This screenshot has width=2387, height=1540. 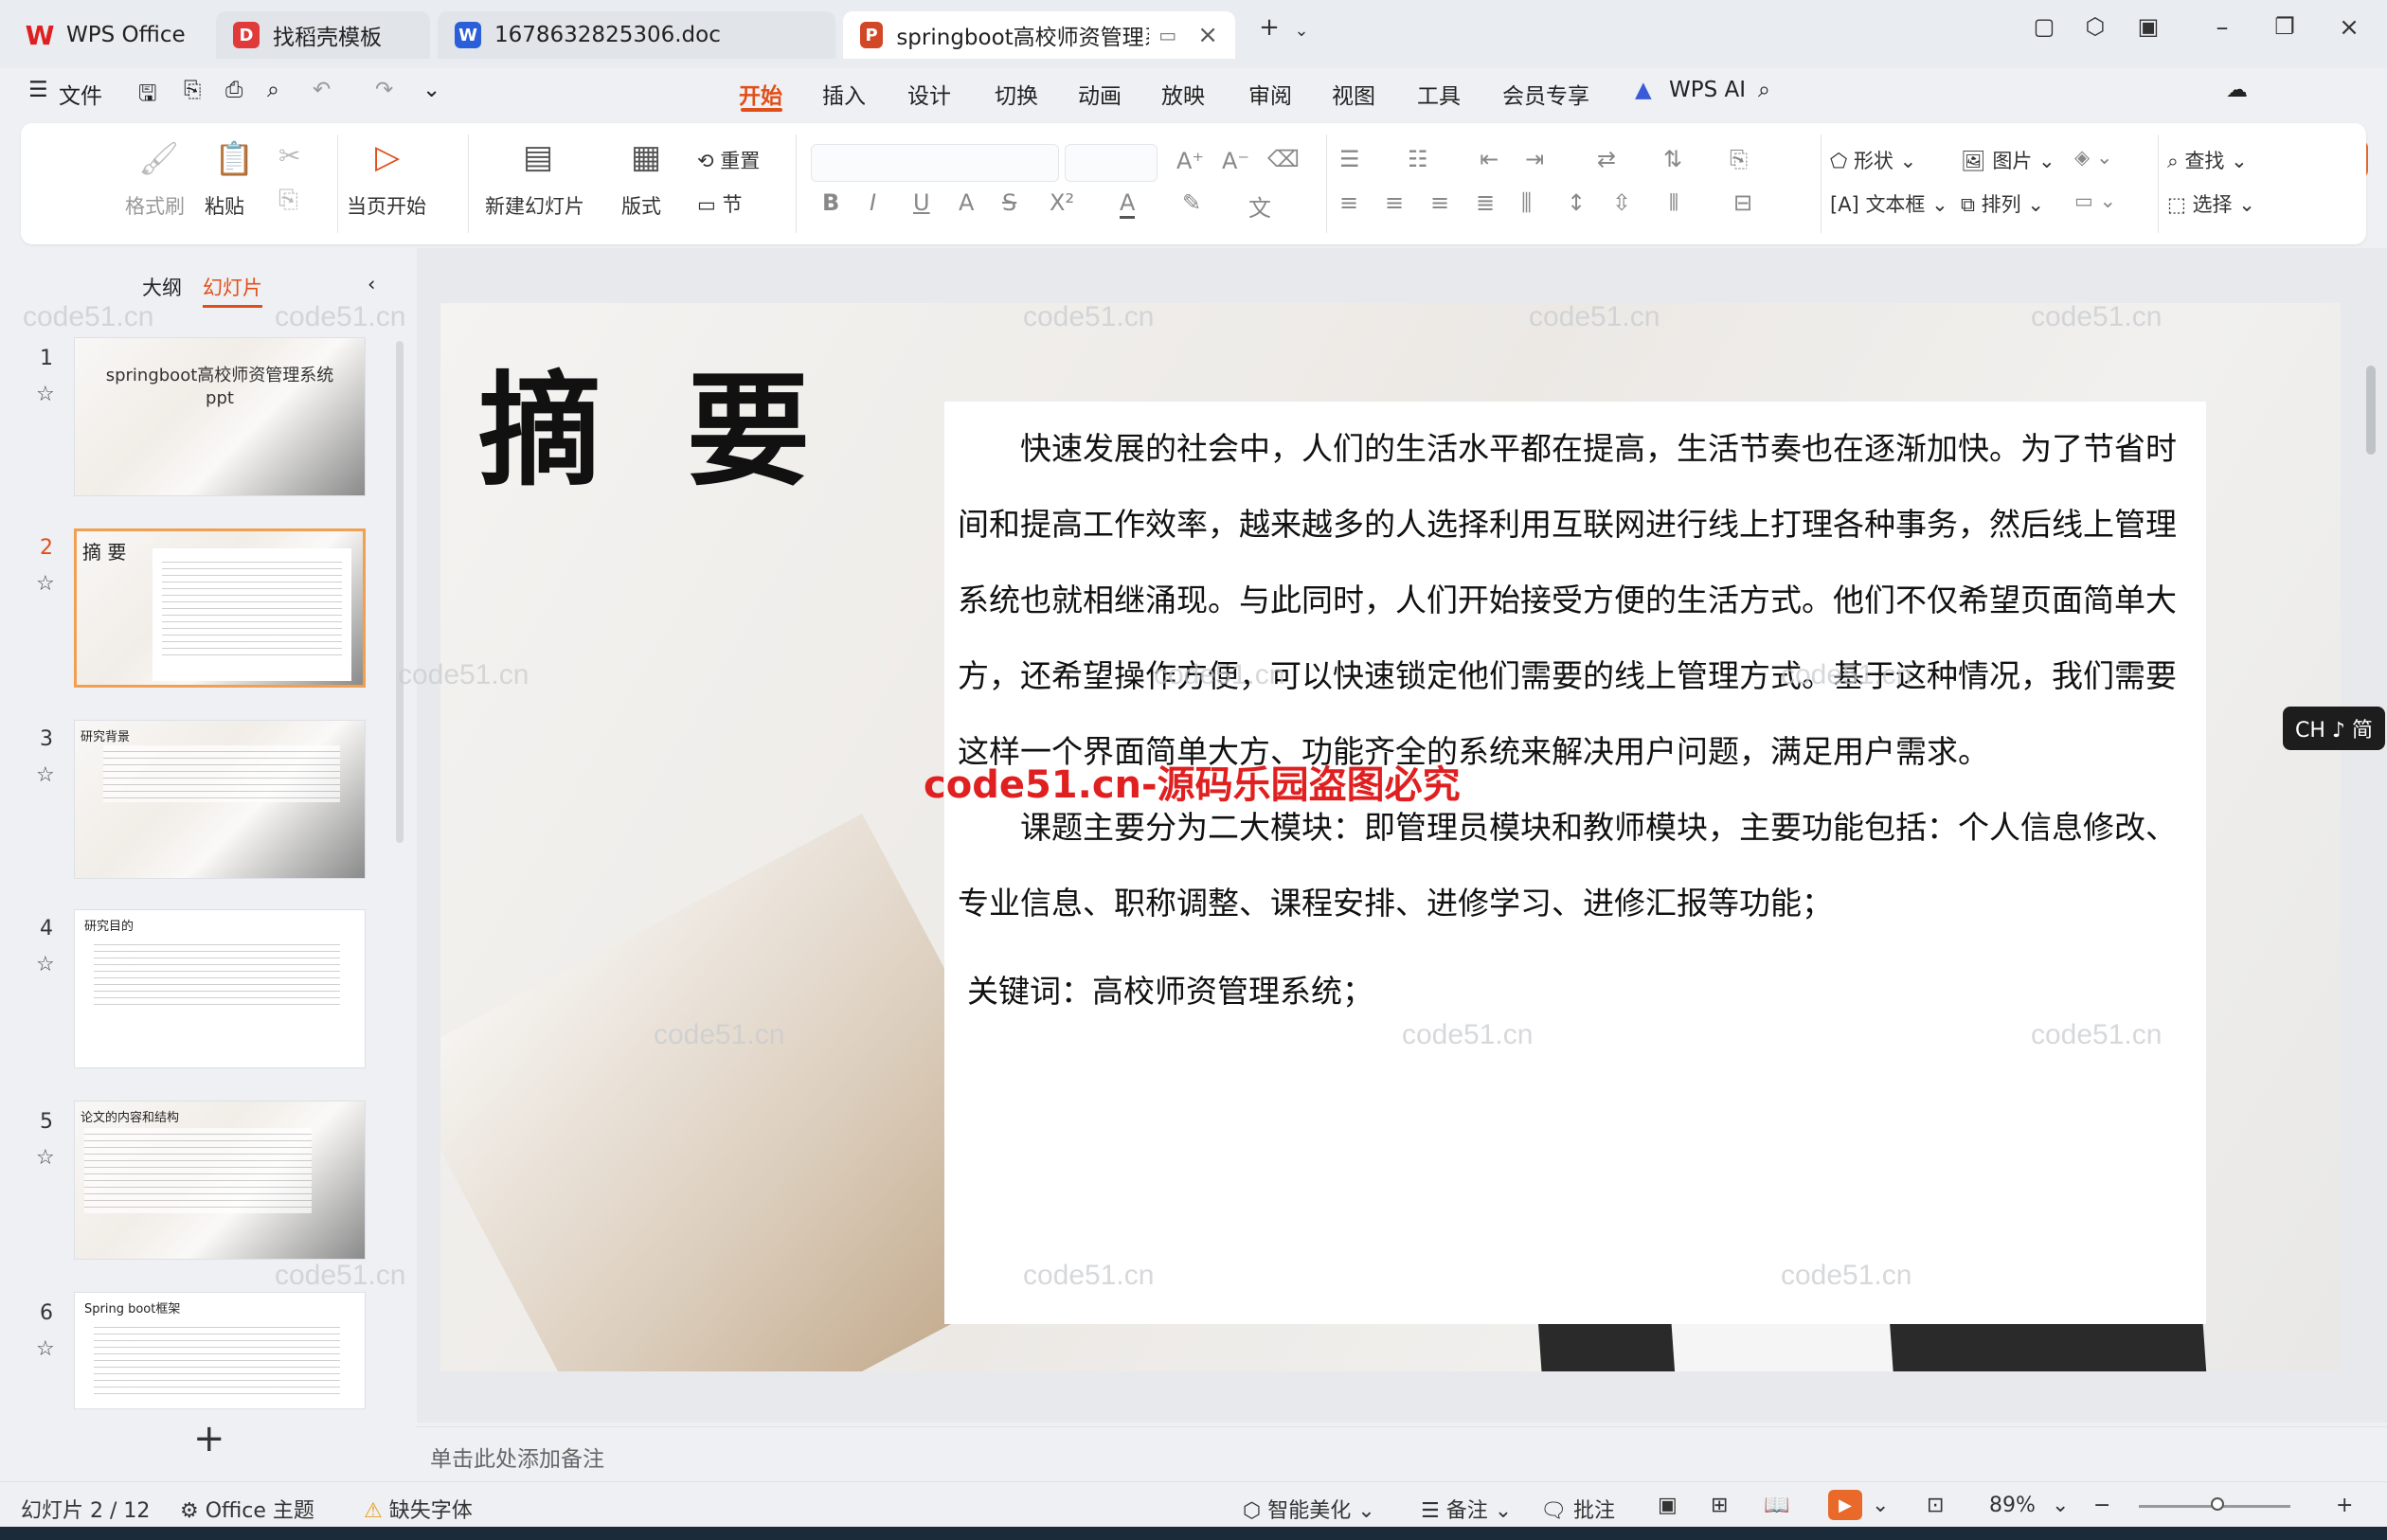 What do you see at coordinates (1707, 90) in the screenshot?
I see `wps-ai-button: WPS AI` at bounding box center [1707, 90].